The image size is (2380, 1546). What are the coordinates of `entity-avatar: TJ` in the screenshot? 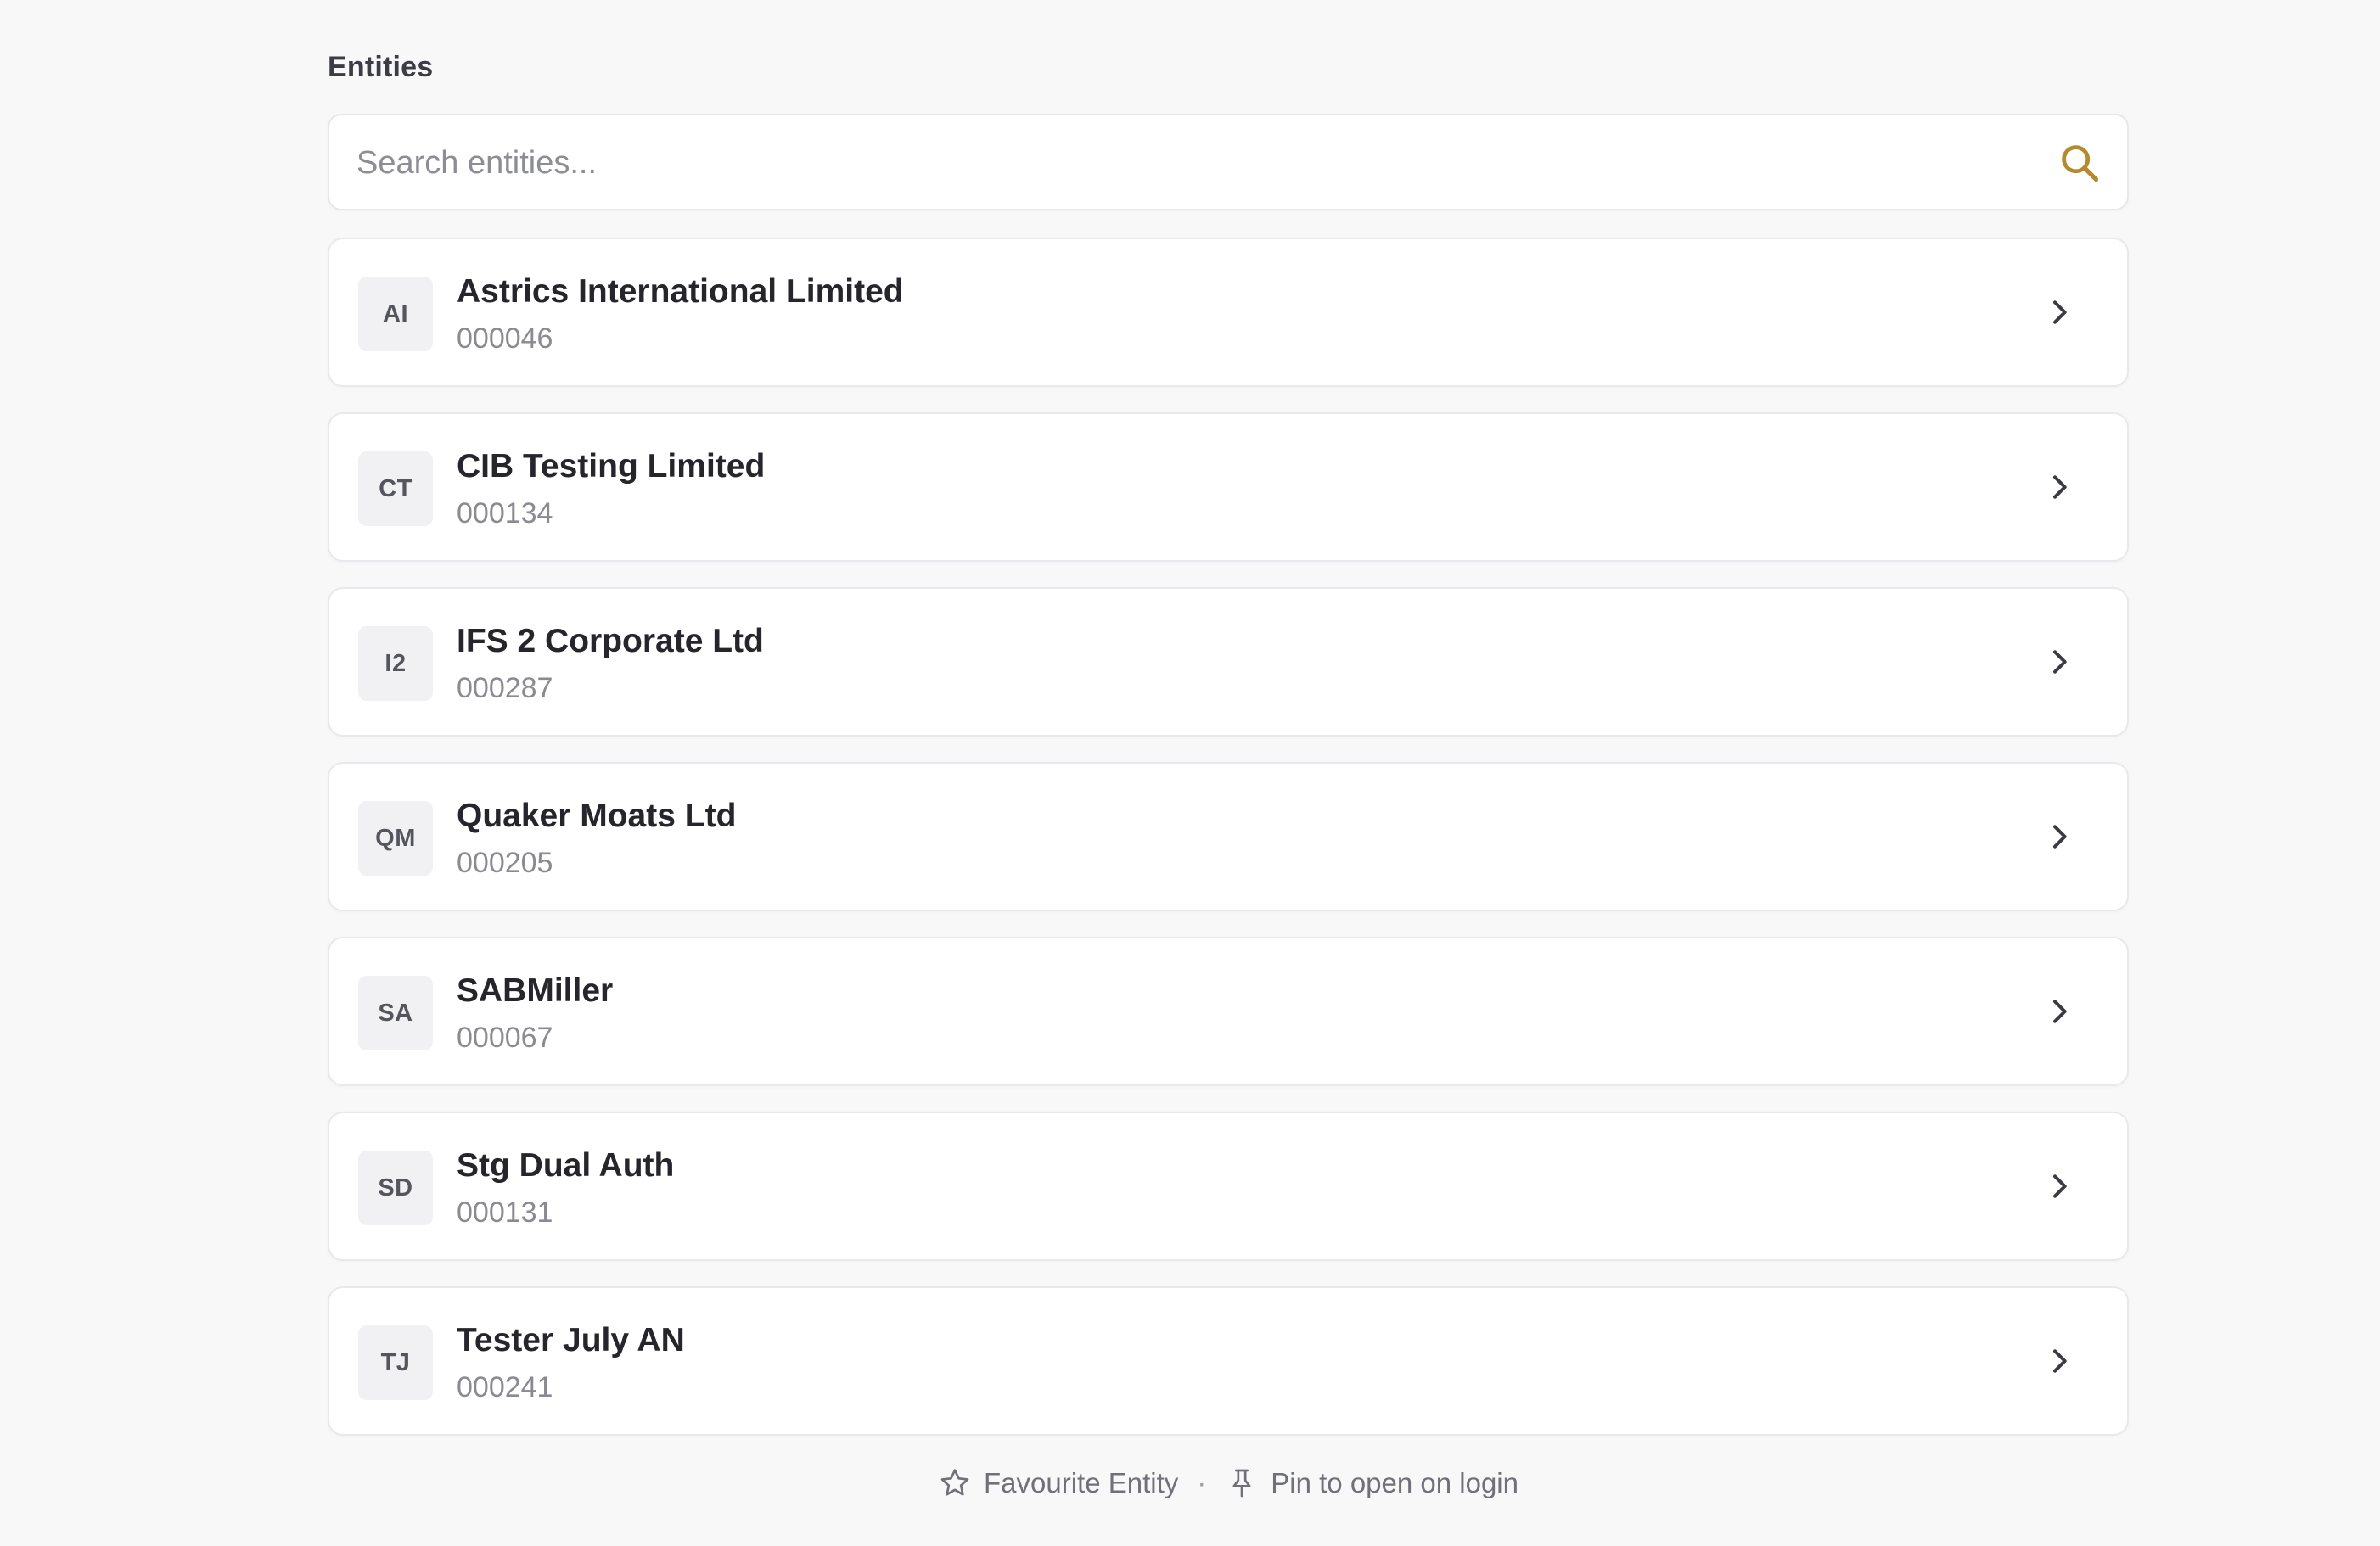 It's located at (395, 1362).